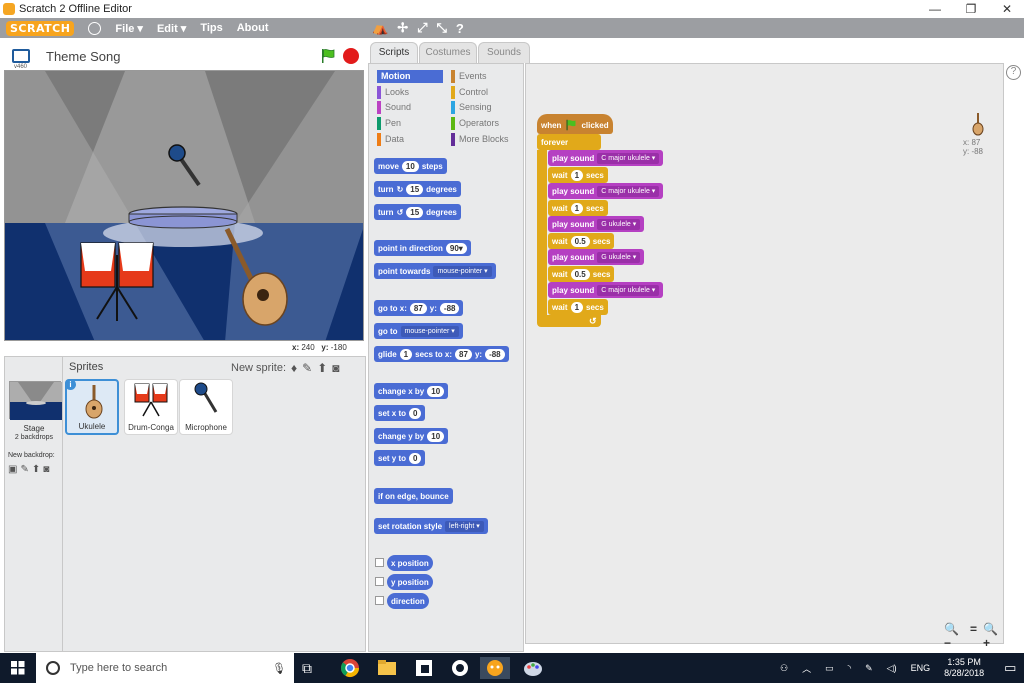  Describe the element at coordinates (24, 469) in the screenshot. I see `paint-backdrop-icon: ✎` at that location.